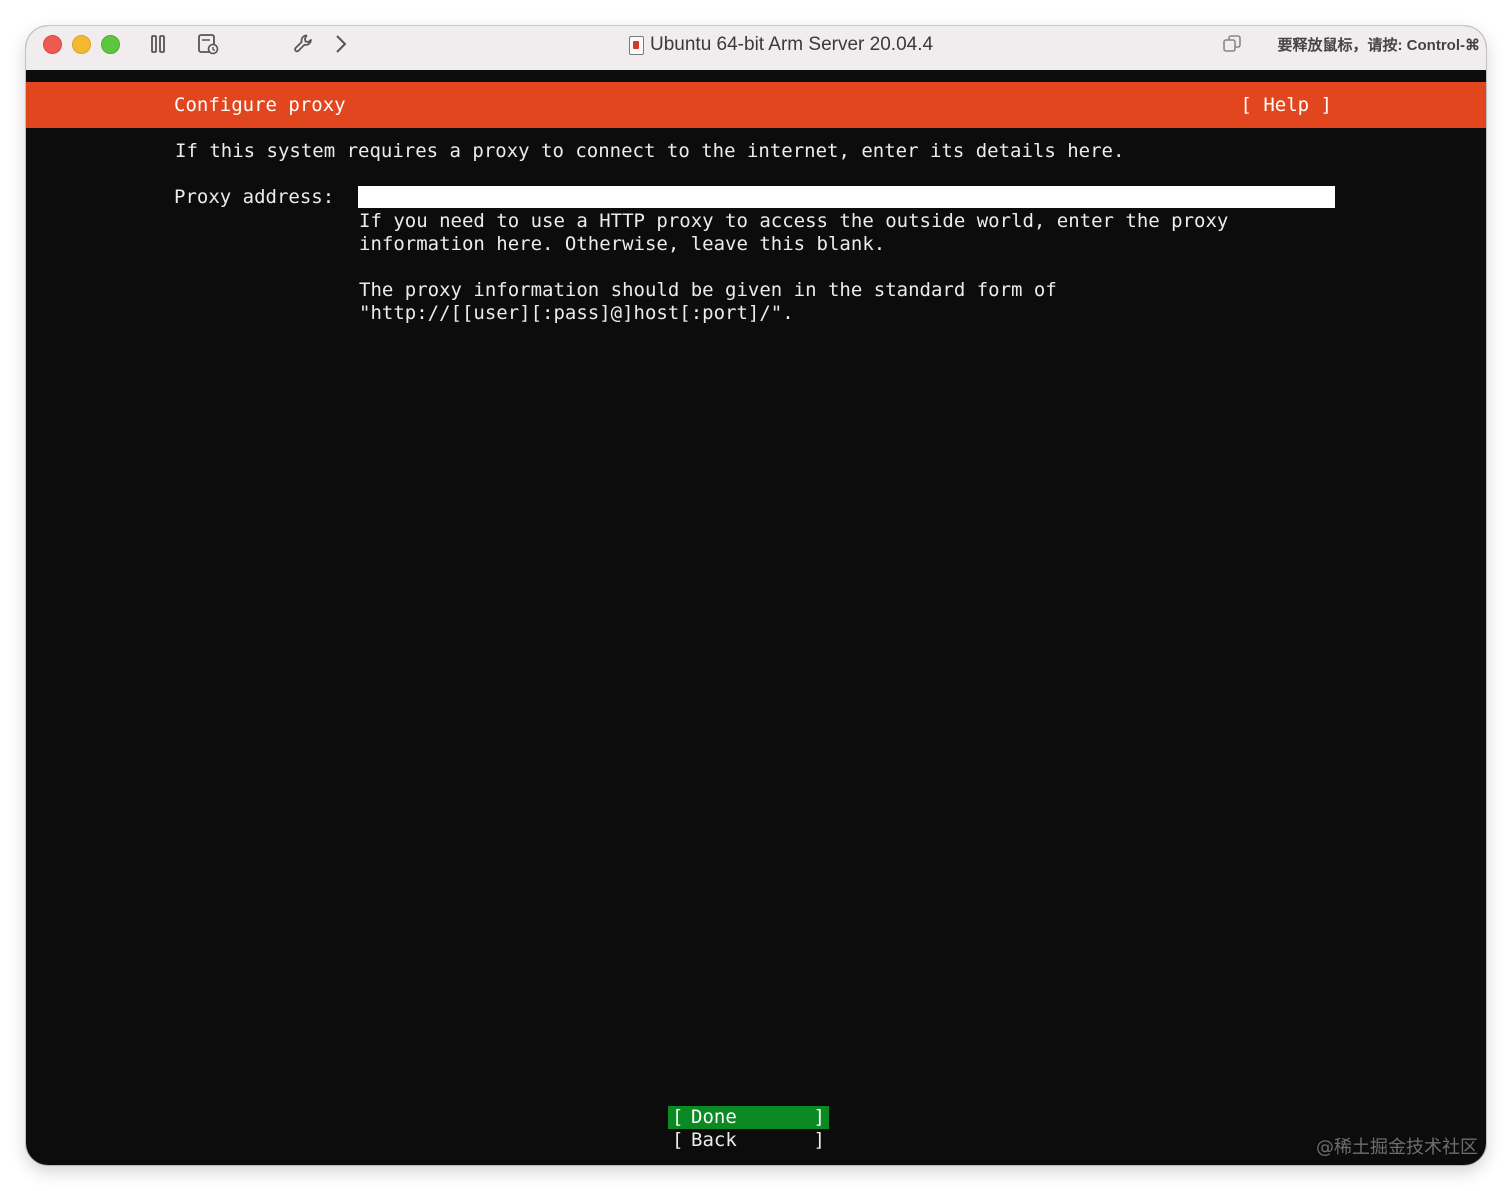 This screenshot has width=1512, height=1191. Describe the element at coordinates (714, 1117) in the screenshot. I see `done-button-label: Done` at that location.